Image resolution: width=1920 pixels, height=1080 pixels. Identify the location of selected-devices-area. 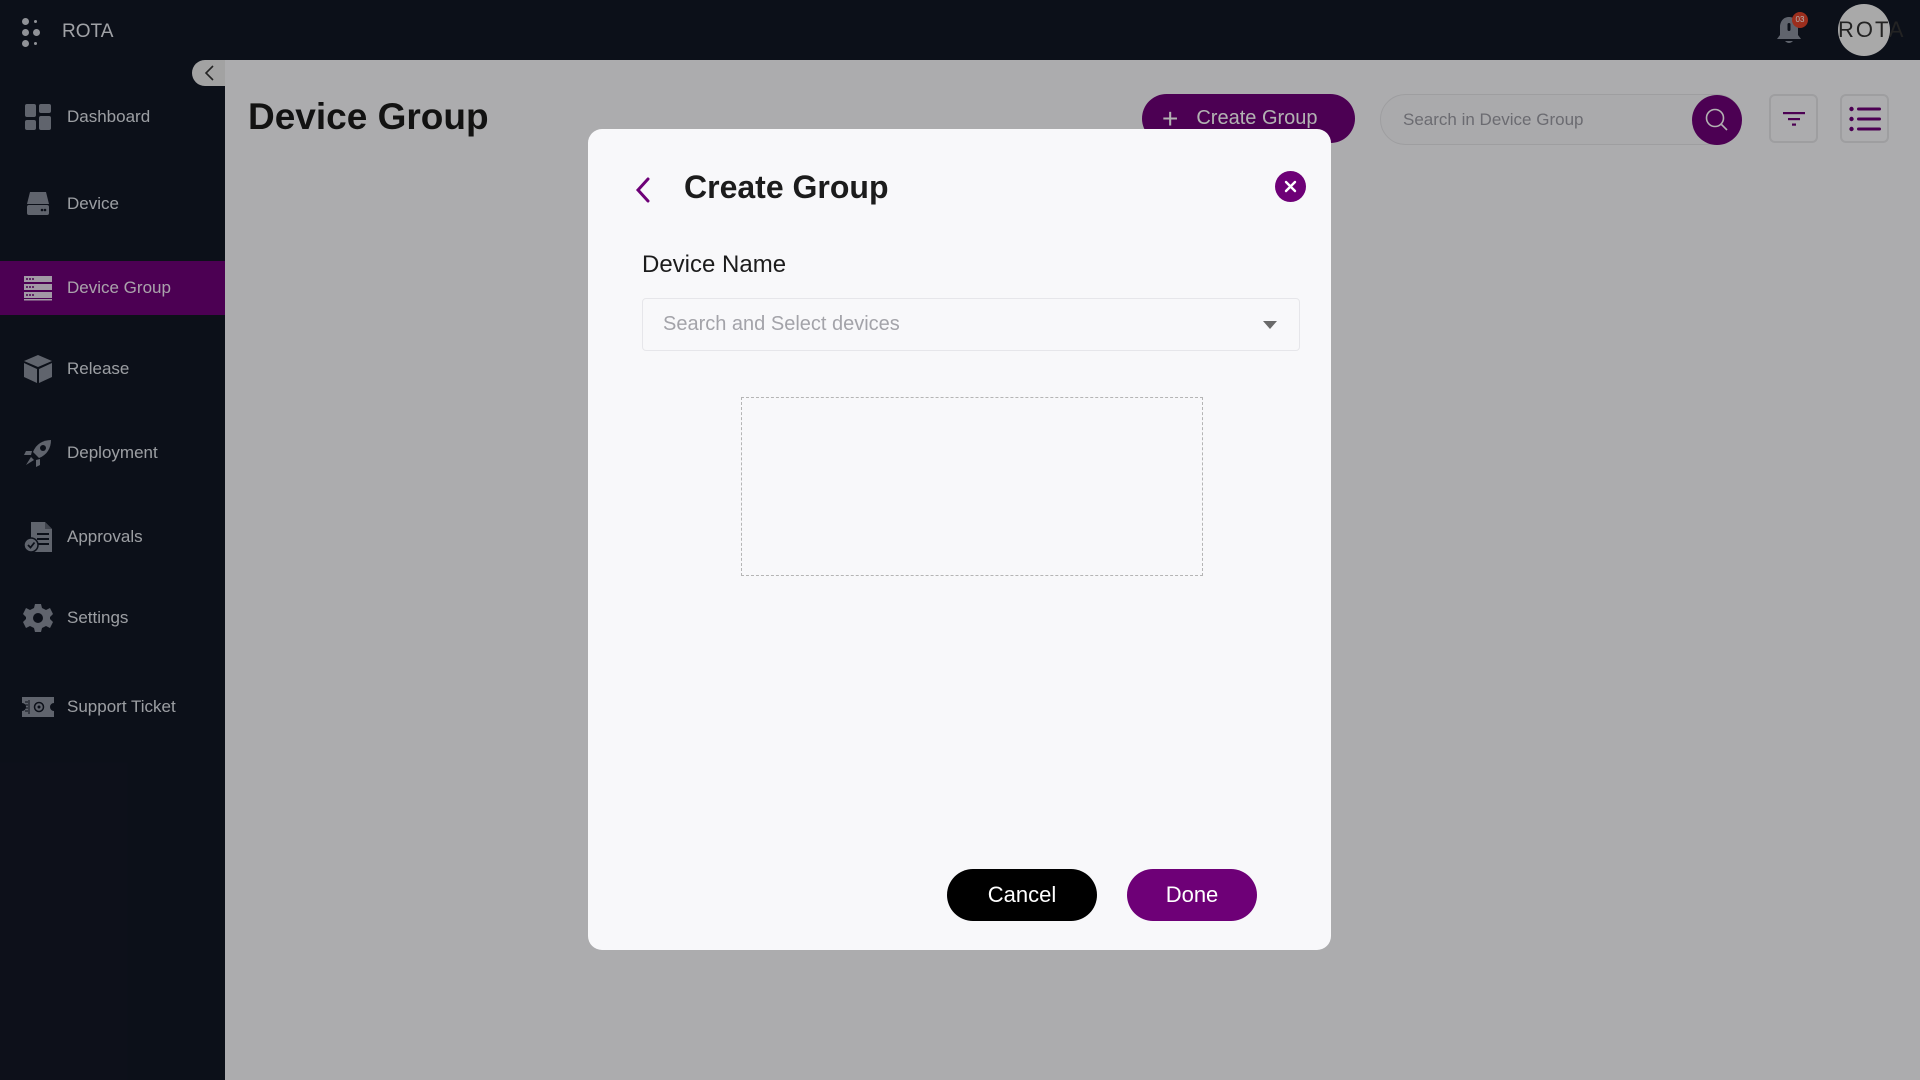
(972, 486).